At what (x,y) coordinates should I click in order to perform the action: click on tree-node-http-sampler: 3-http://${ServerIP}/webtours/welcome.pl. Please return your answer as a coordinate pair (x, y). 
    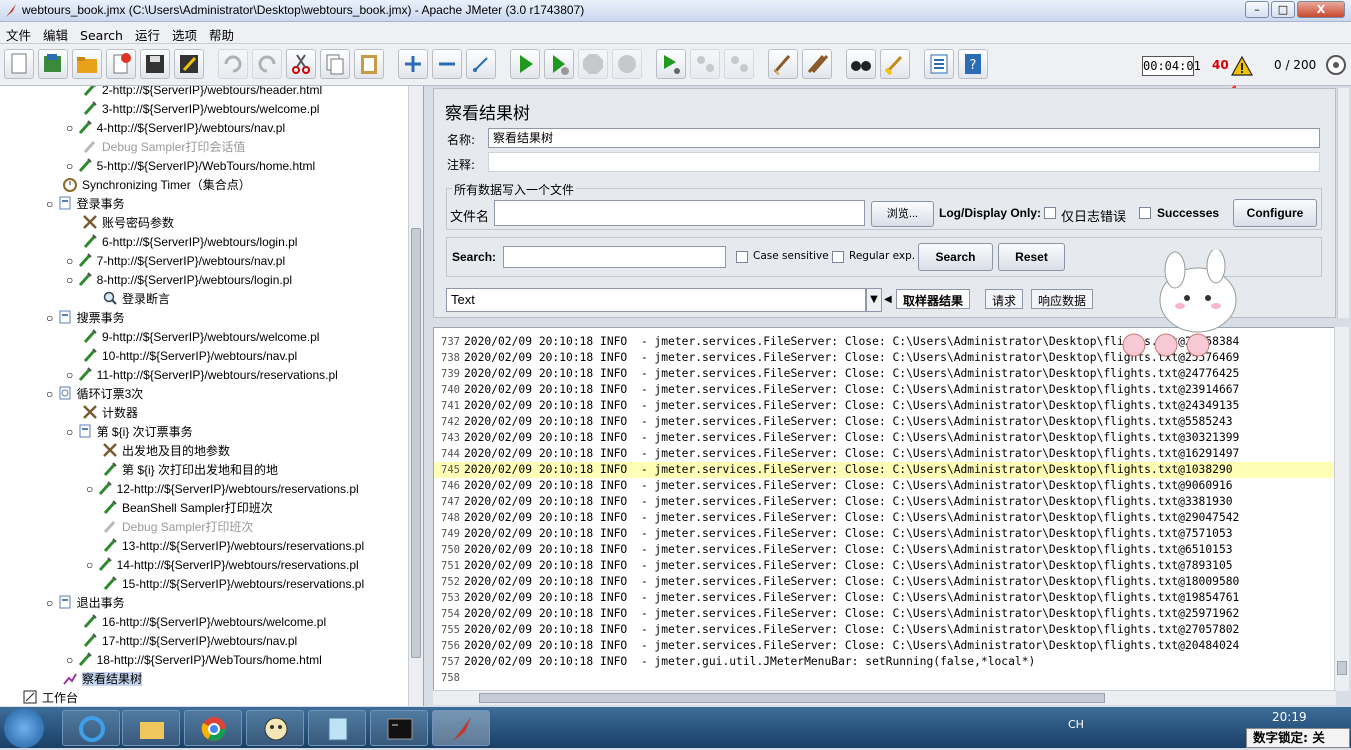
    Looking at the image, I should click on (200, 109).